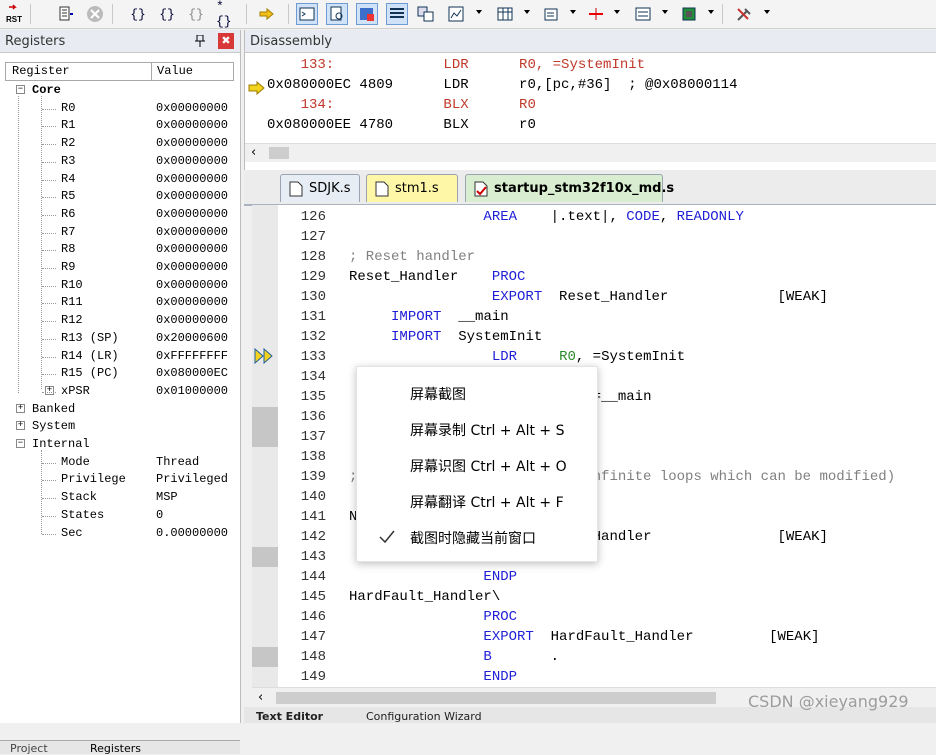 This screenshot has height=755, width=936. I want to click on code-line: EXPORT HardFault_Handler [WEAK], so click(584, 637).